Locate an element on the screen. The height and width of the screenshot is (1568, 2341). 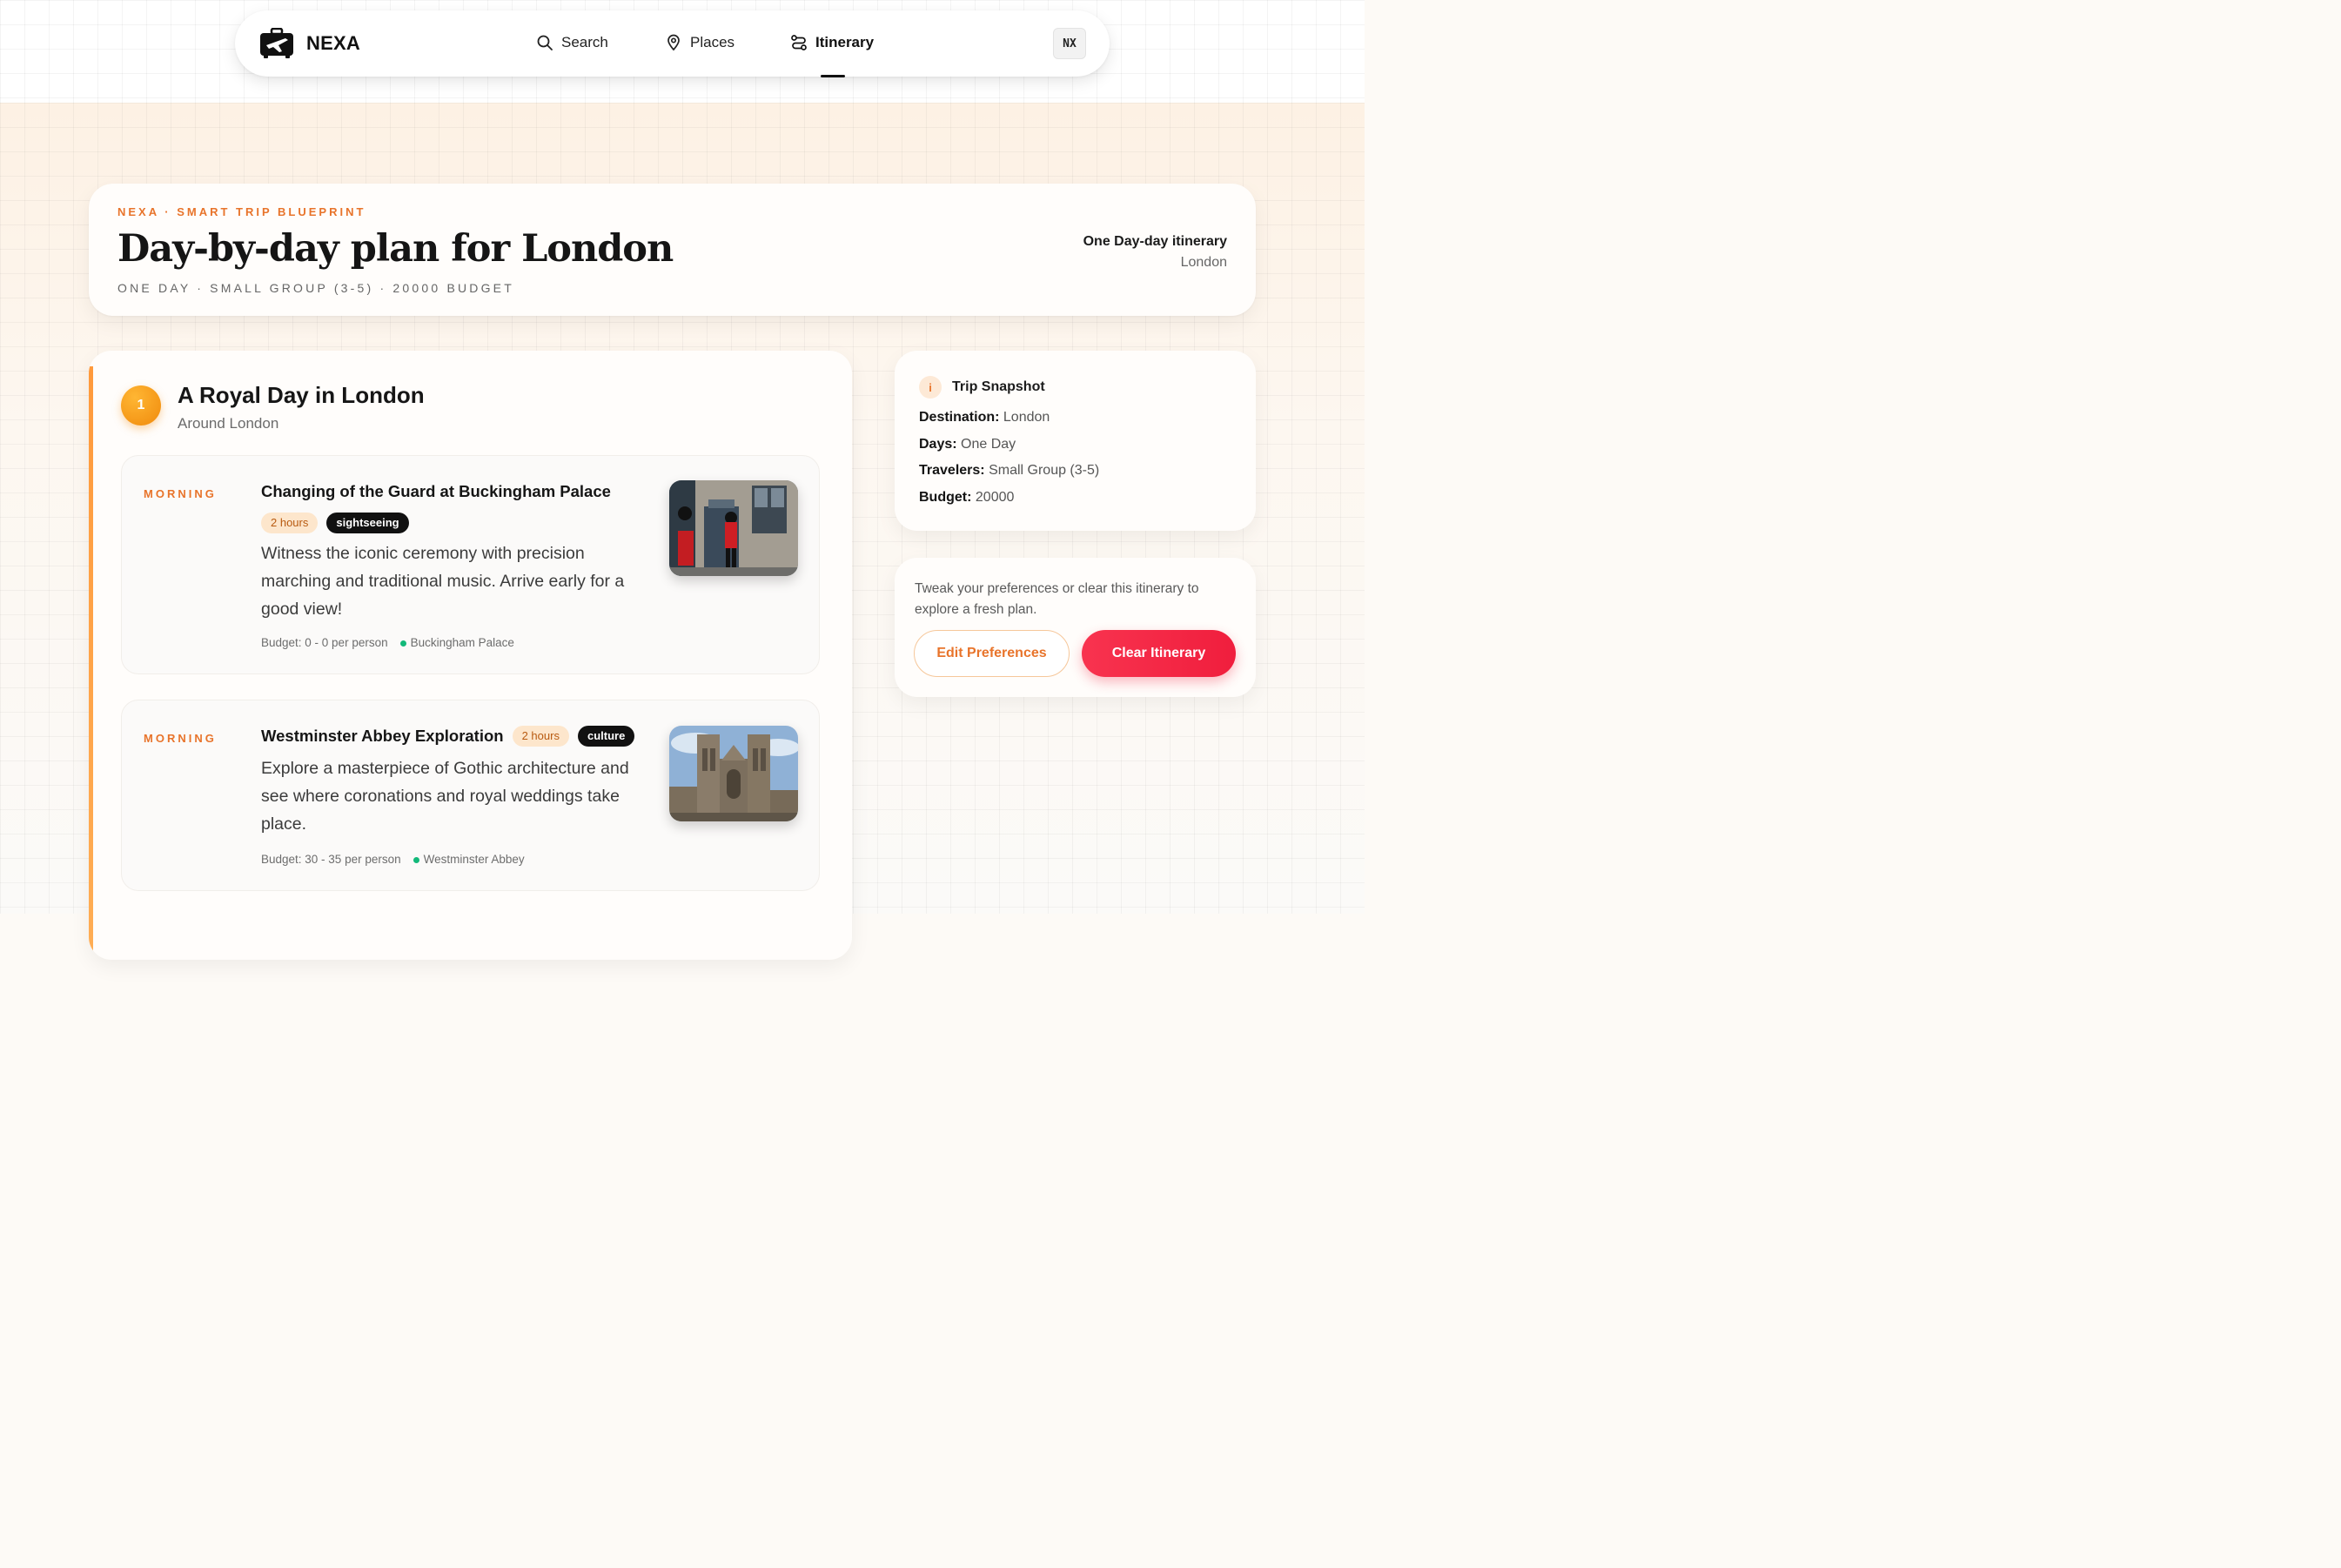
snapshot-budget: Budget: 20000 is located at coordinates (966, 498).